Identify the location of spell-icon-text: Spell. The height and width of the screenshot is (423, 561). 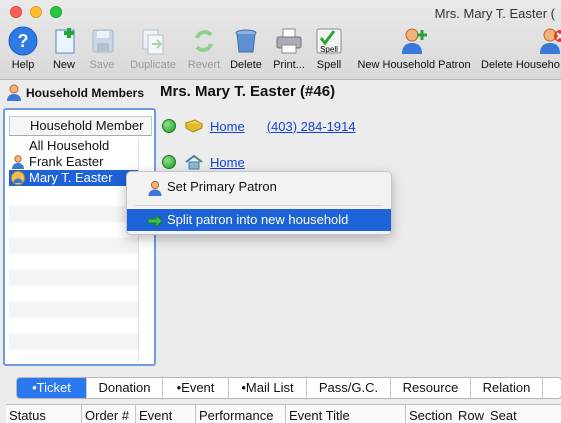
(329, 49).